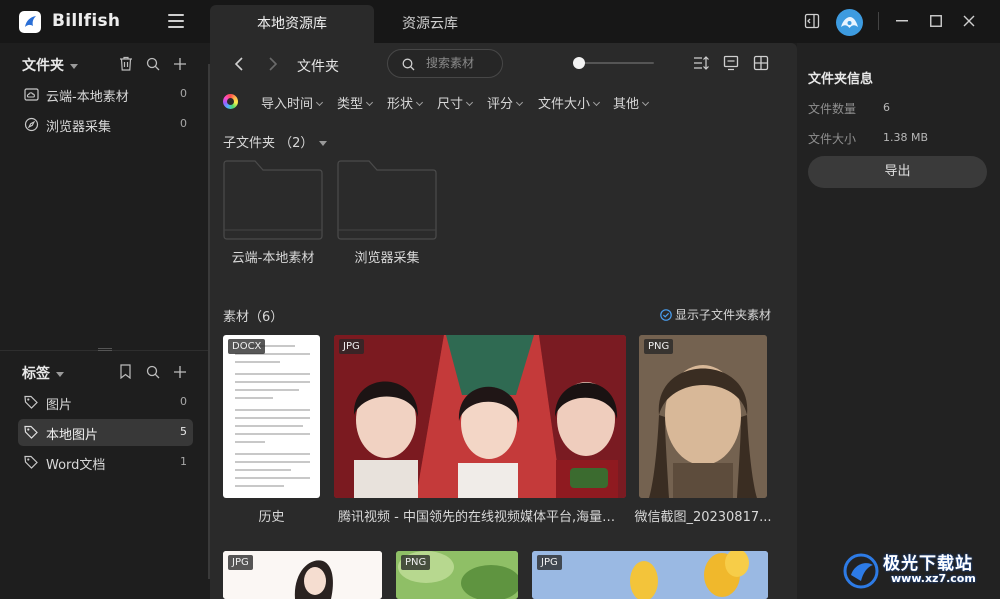  Describe the element at coordinates (31, 124) in the screenshot. I see `compass-icon` at that location.